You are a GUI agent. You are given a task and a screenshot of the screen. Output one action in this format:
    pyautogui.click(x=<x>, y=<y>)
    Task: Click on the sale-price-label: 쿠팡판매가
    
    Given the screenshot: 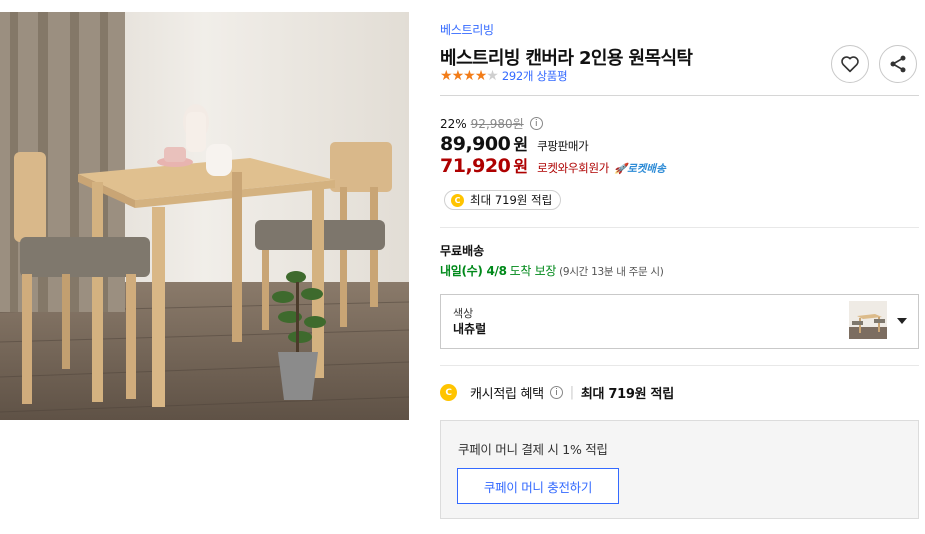 What is the action you would take?
    pyautogui.click(x=563, y=146)
    